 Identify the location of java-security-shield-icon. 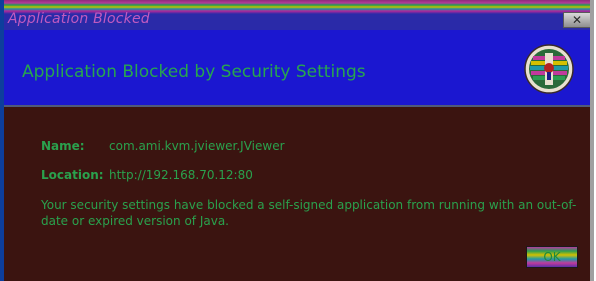
(549, 69).